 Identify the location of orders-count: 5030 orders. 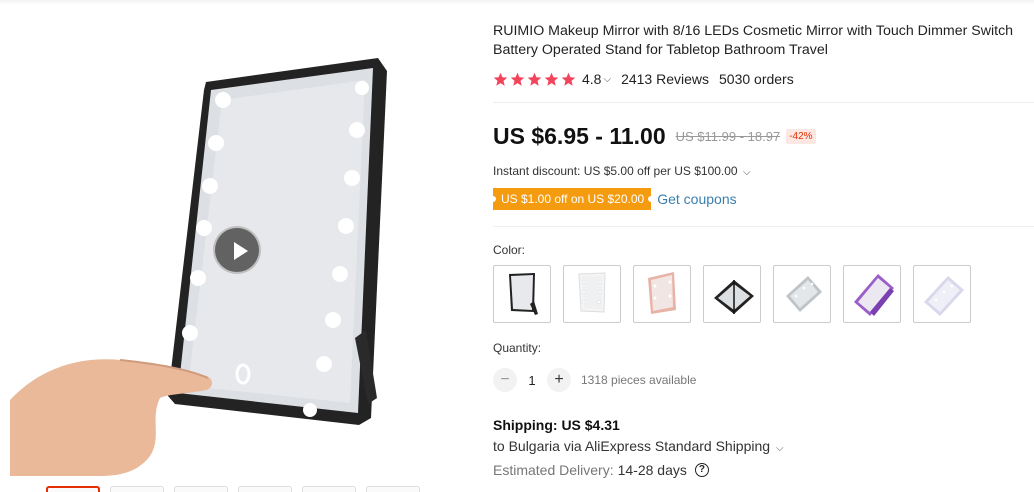
(756, 79).